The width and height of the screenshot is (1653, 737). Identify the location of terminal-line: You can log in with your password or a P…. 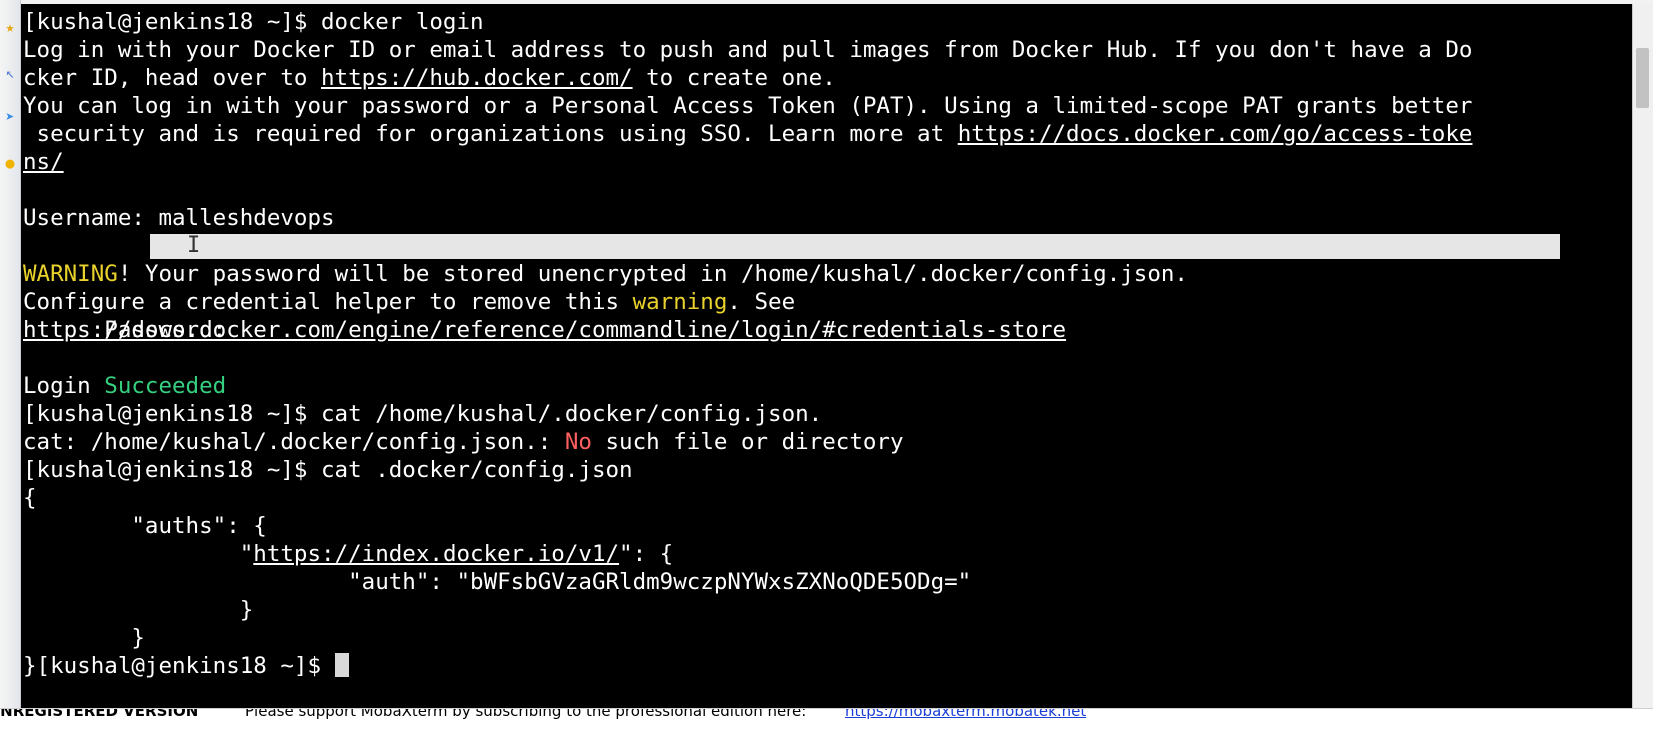
(838, 106).